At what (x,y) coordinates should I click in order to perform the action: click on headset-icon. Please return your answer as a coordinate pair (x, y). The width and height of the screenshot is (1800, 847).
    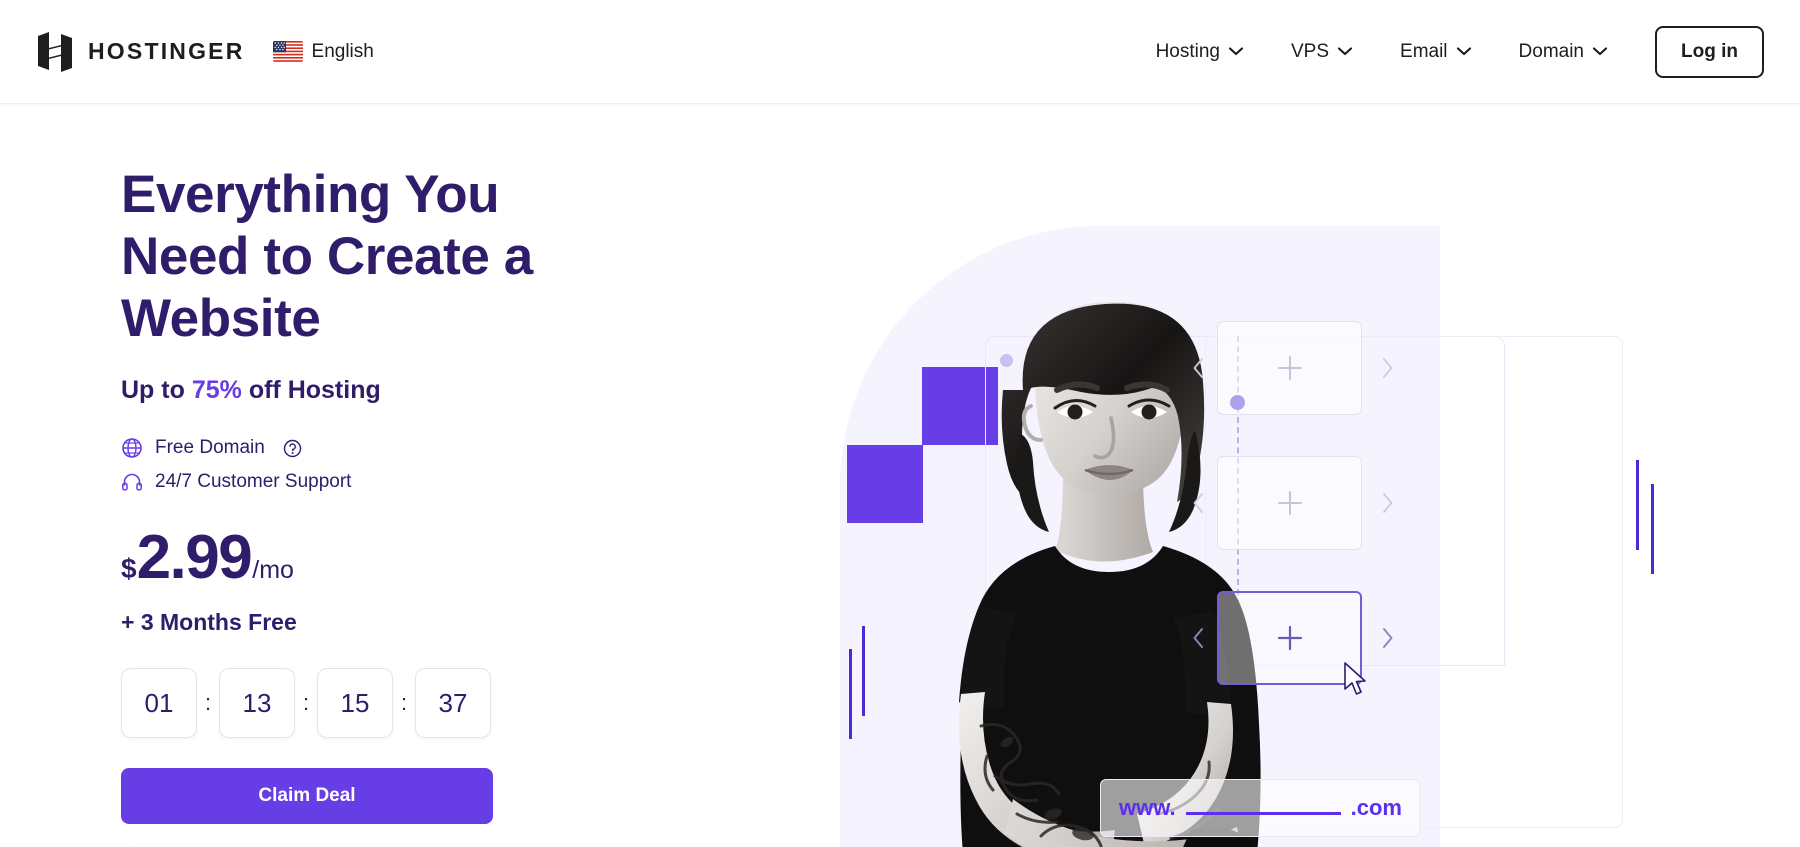
    Looking at the image, I should click on (132, 482).